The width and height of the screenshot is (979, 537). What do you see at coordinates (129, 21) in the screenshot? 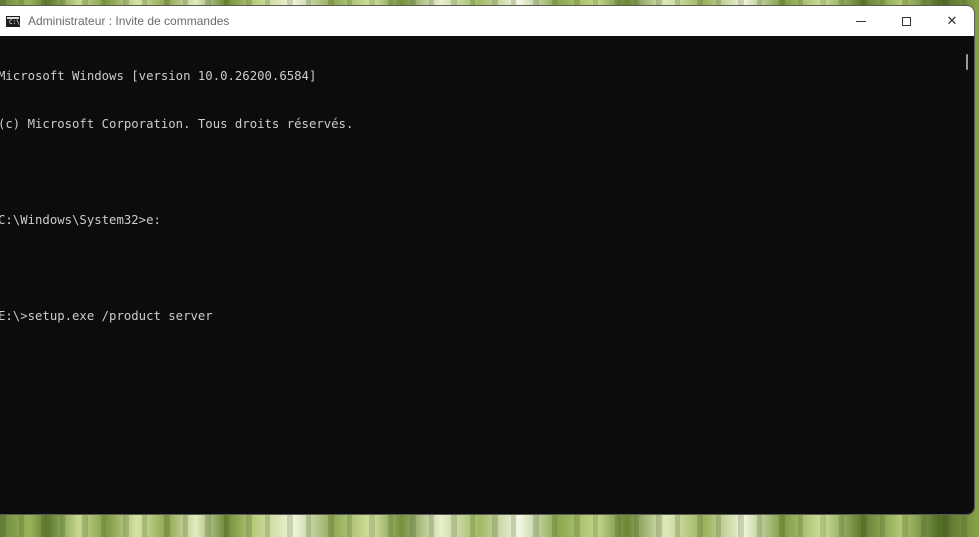
I see `window-title: Administrateur : Invite de commandes` at bounding box center [129, 21].